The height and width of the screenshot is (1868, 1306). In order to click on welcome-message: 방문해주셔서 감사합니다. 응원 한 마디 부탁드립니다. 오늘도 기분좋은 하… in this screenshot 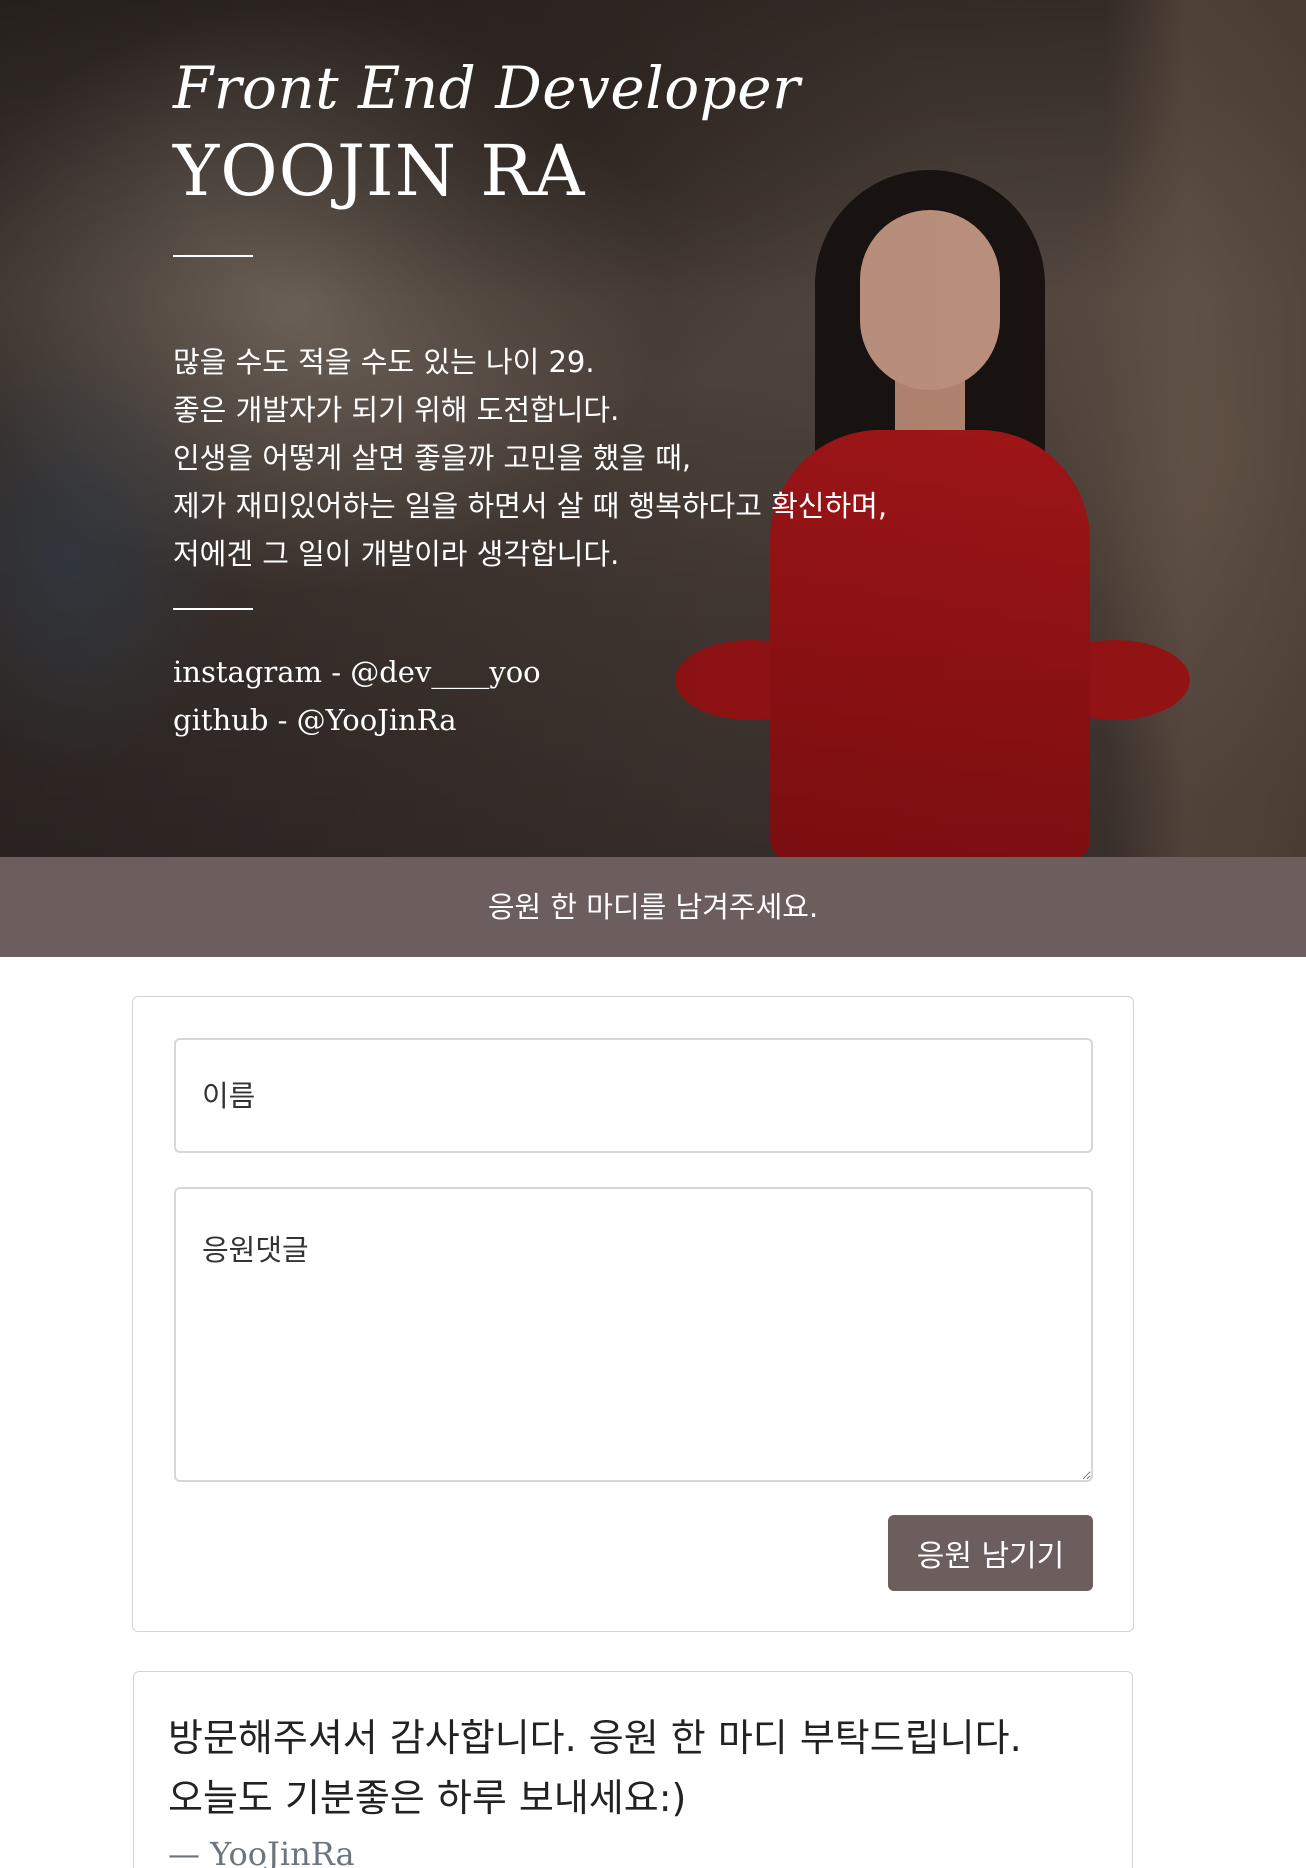, I will do `click(638, 1768)`.